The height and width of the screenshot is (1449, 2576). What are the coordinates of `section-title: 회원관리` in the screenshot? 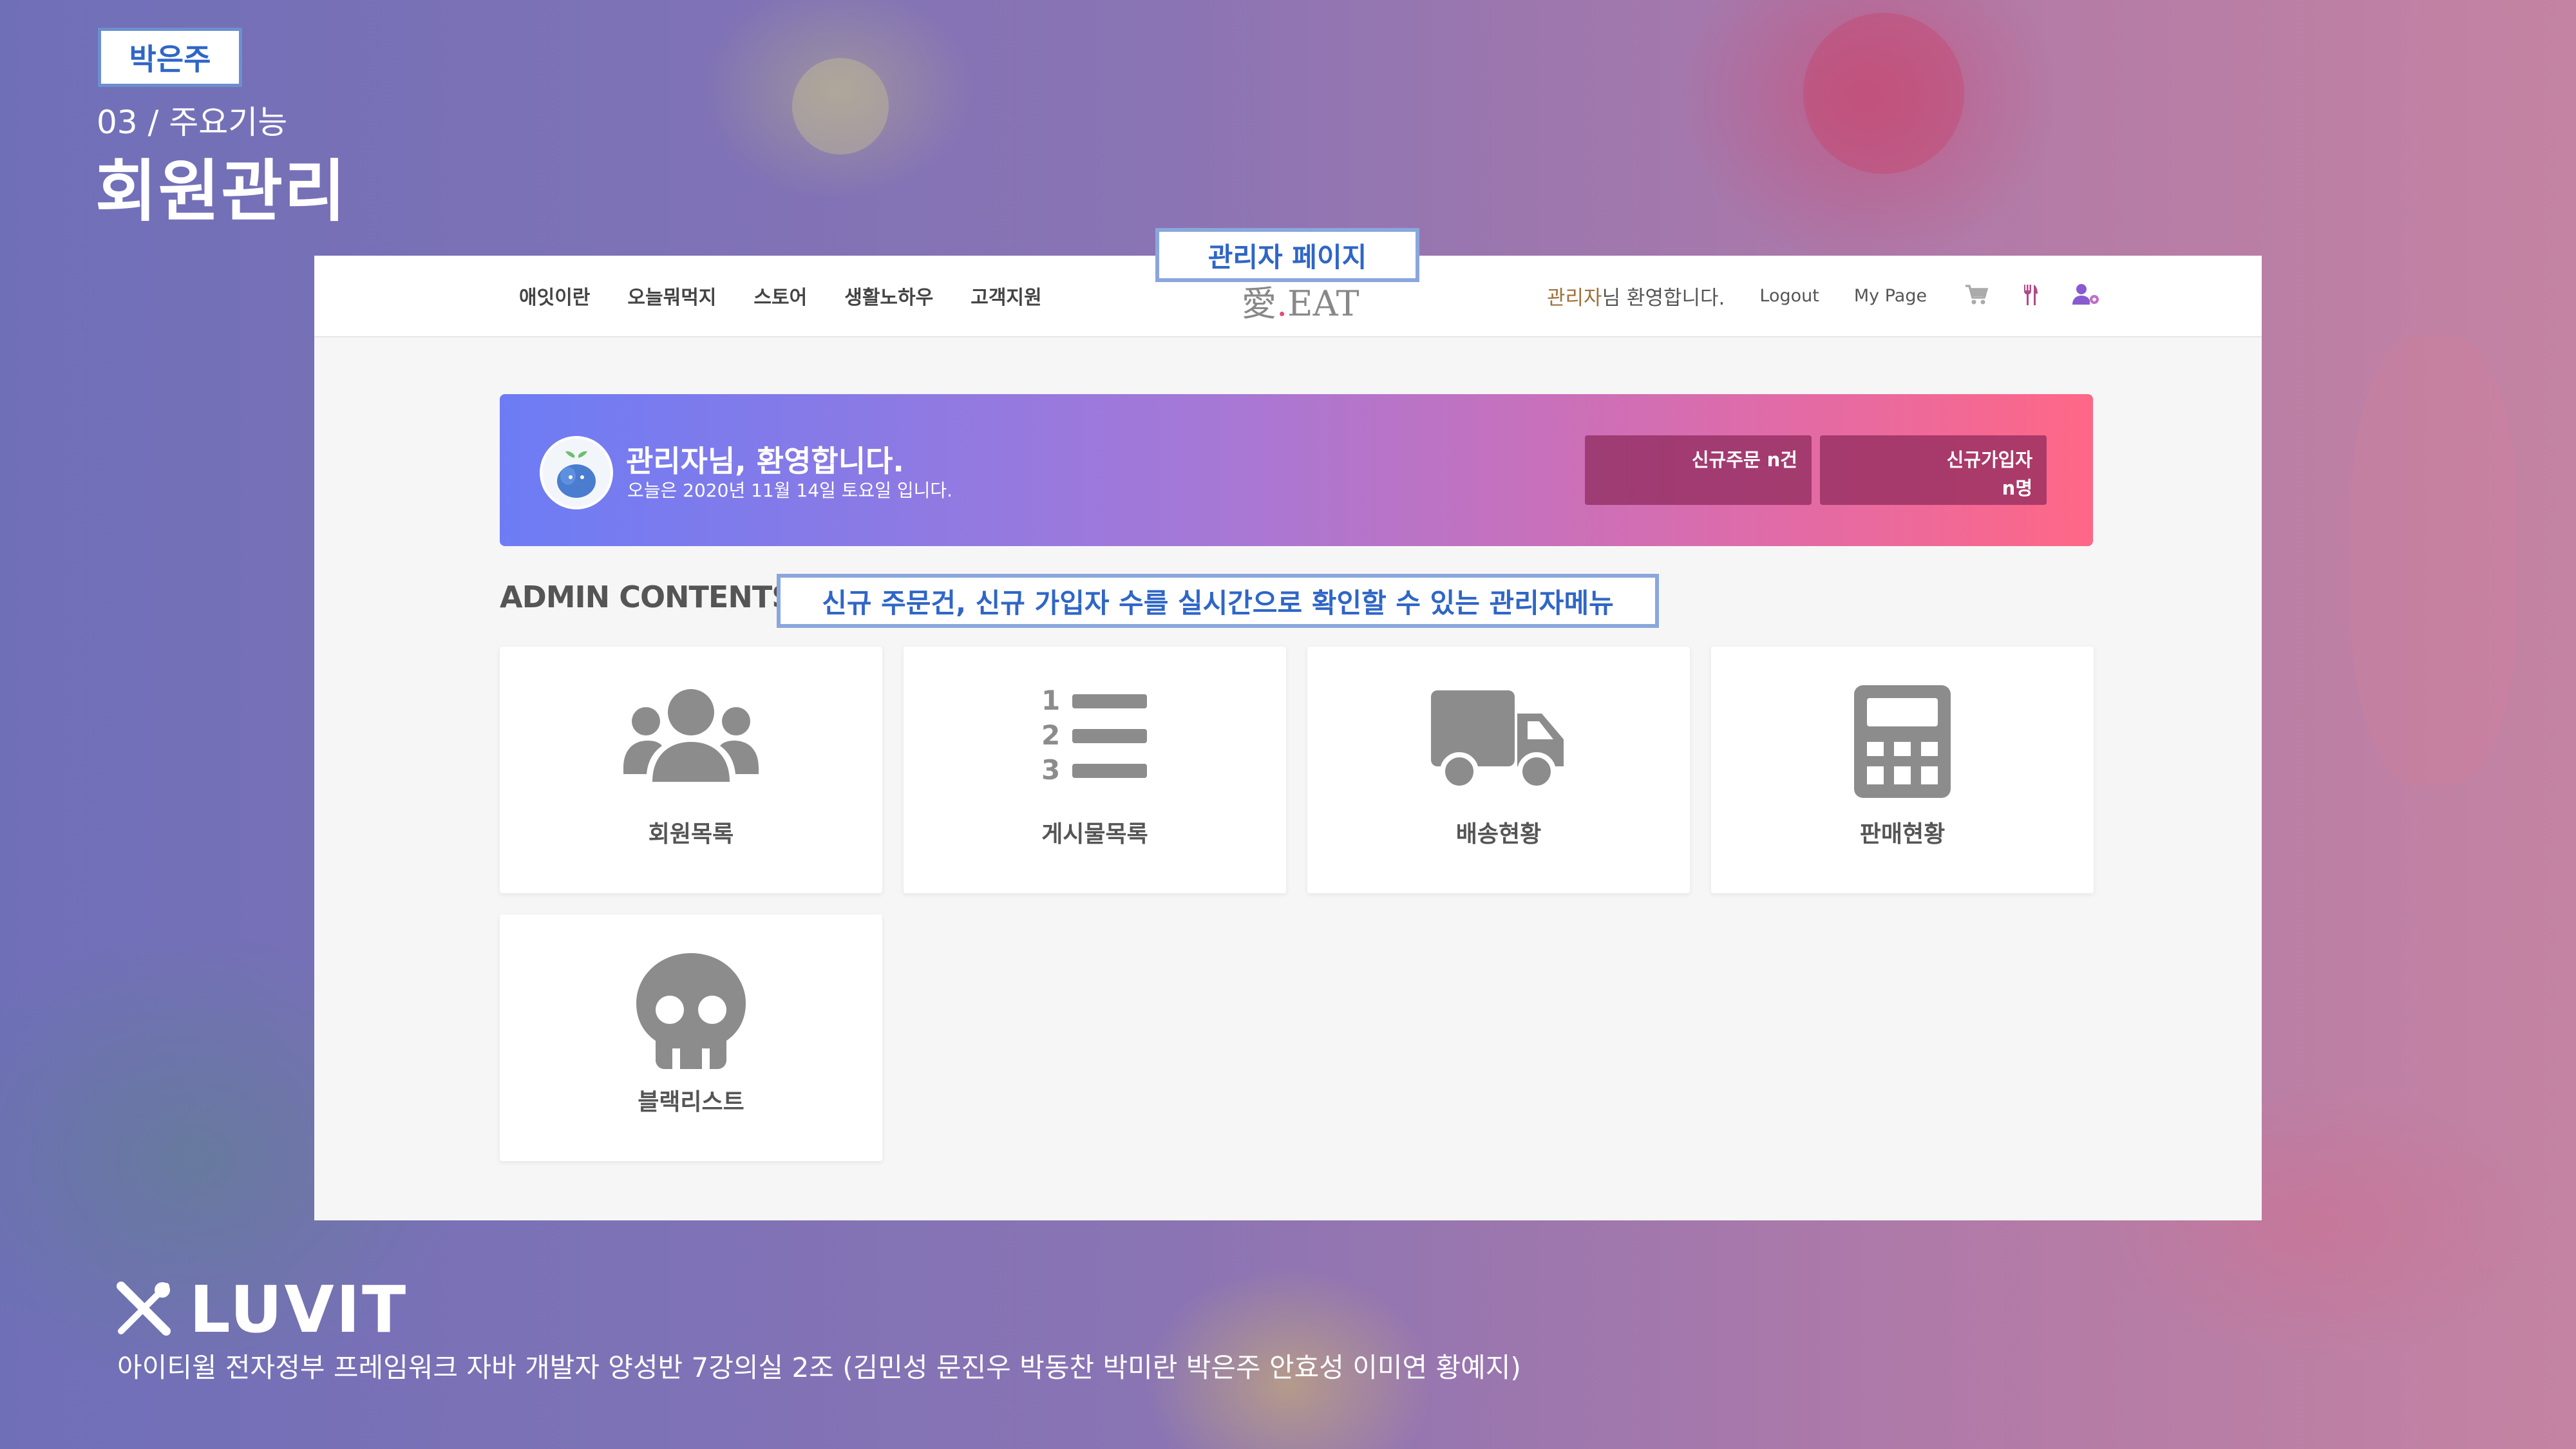 It's located at (221, 191).